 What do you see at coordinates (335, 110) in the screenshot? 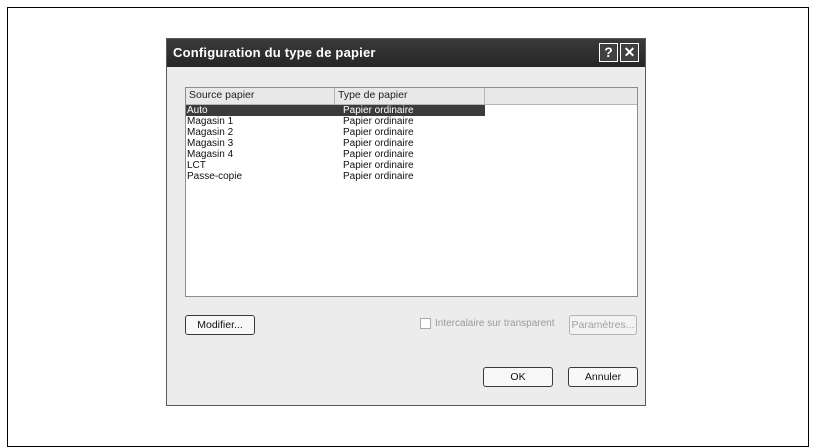
I see `selection-highlight` at bounding box center [335, 110].